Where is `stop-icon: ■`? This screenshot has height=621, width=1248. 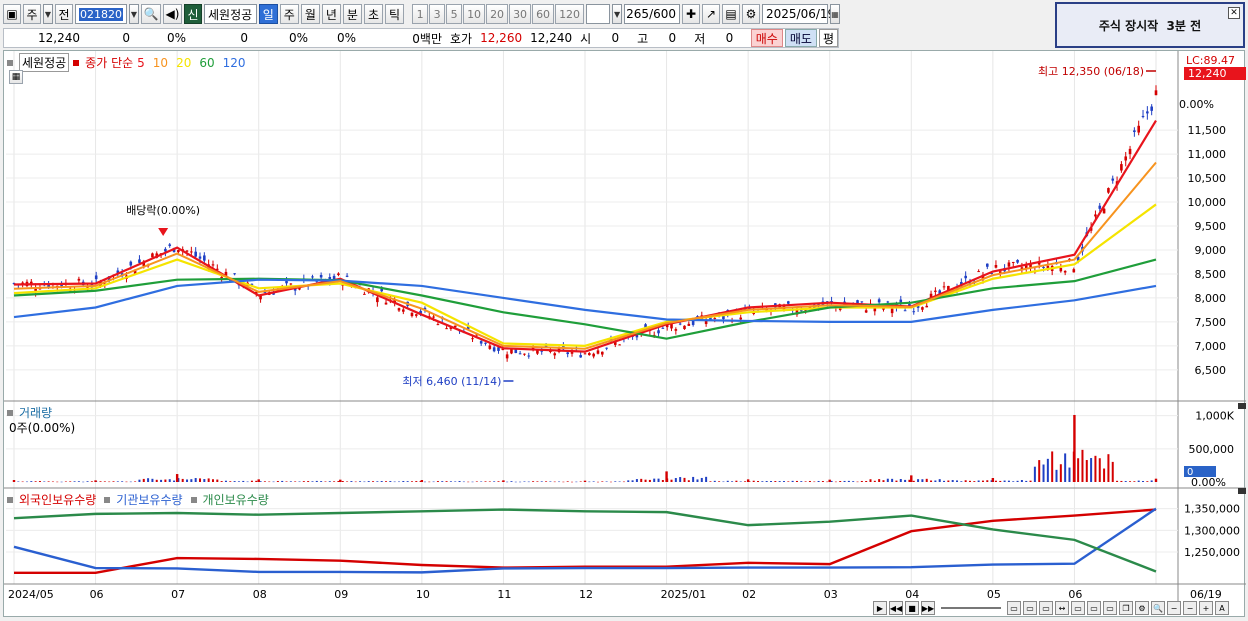
stop-icon: ■ is located at coordinates (912, 608).